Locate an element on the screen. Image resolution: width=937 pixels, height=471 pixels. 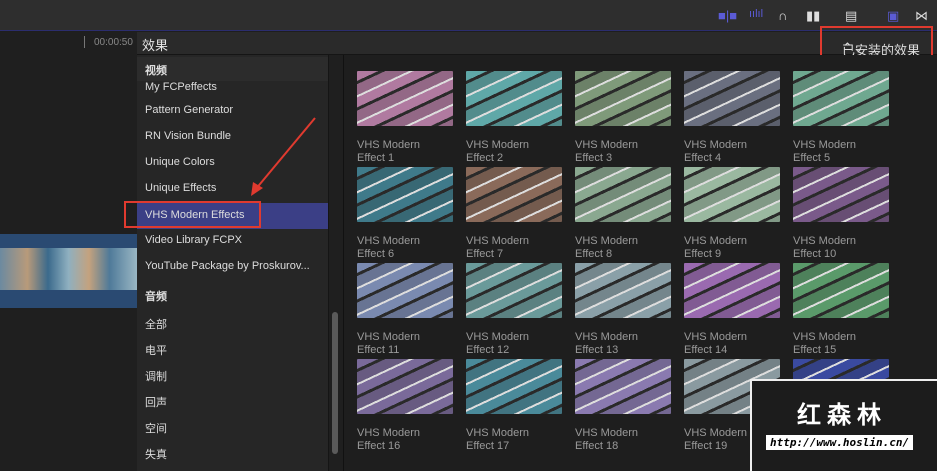
effect-name-line2: Effect 5 is located at coordinates (812, 158).